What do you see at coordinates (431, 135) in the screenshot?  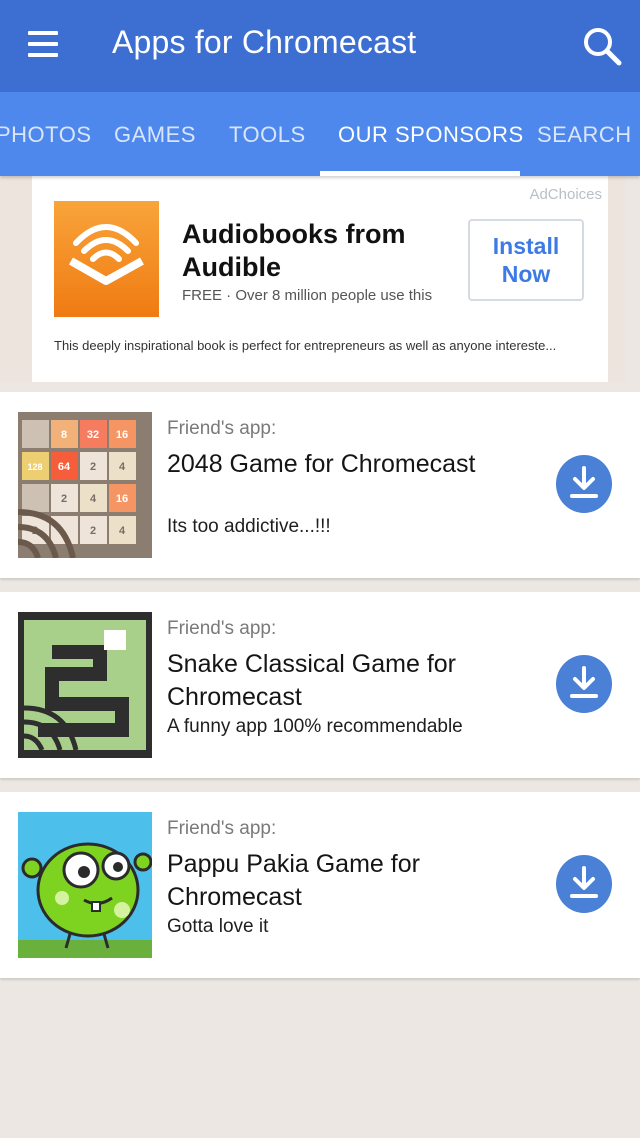 I see `tab-our-sponsors: OUR SPONSORS` at bounding box center [431, 135].